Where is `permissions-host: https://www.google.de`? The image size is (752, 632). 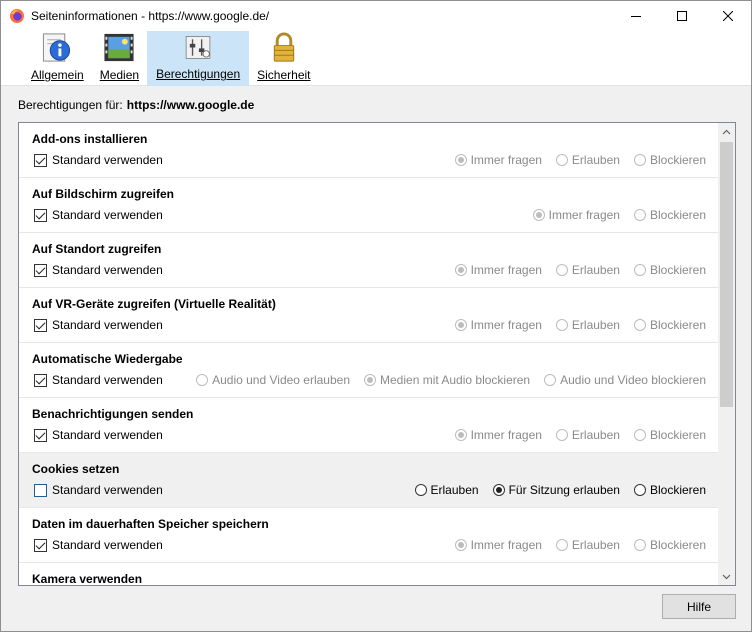
permissions-host: https://www.google.de is located at coordinates (190, 105).